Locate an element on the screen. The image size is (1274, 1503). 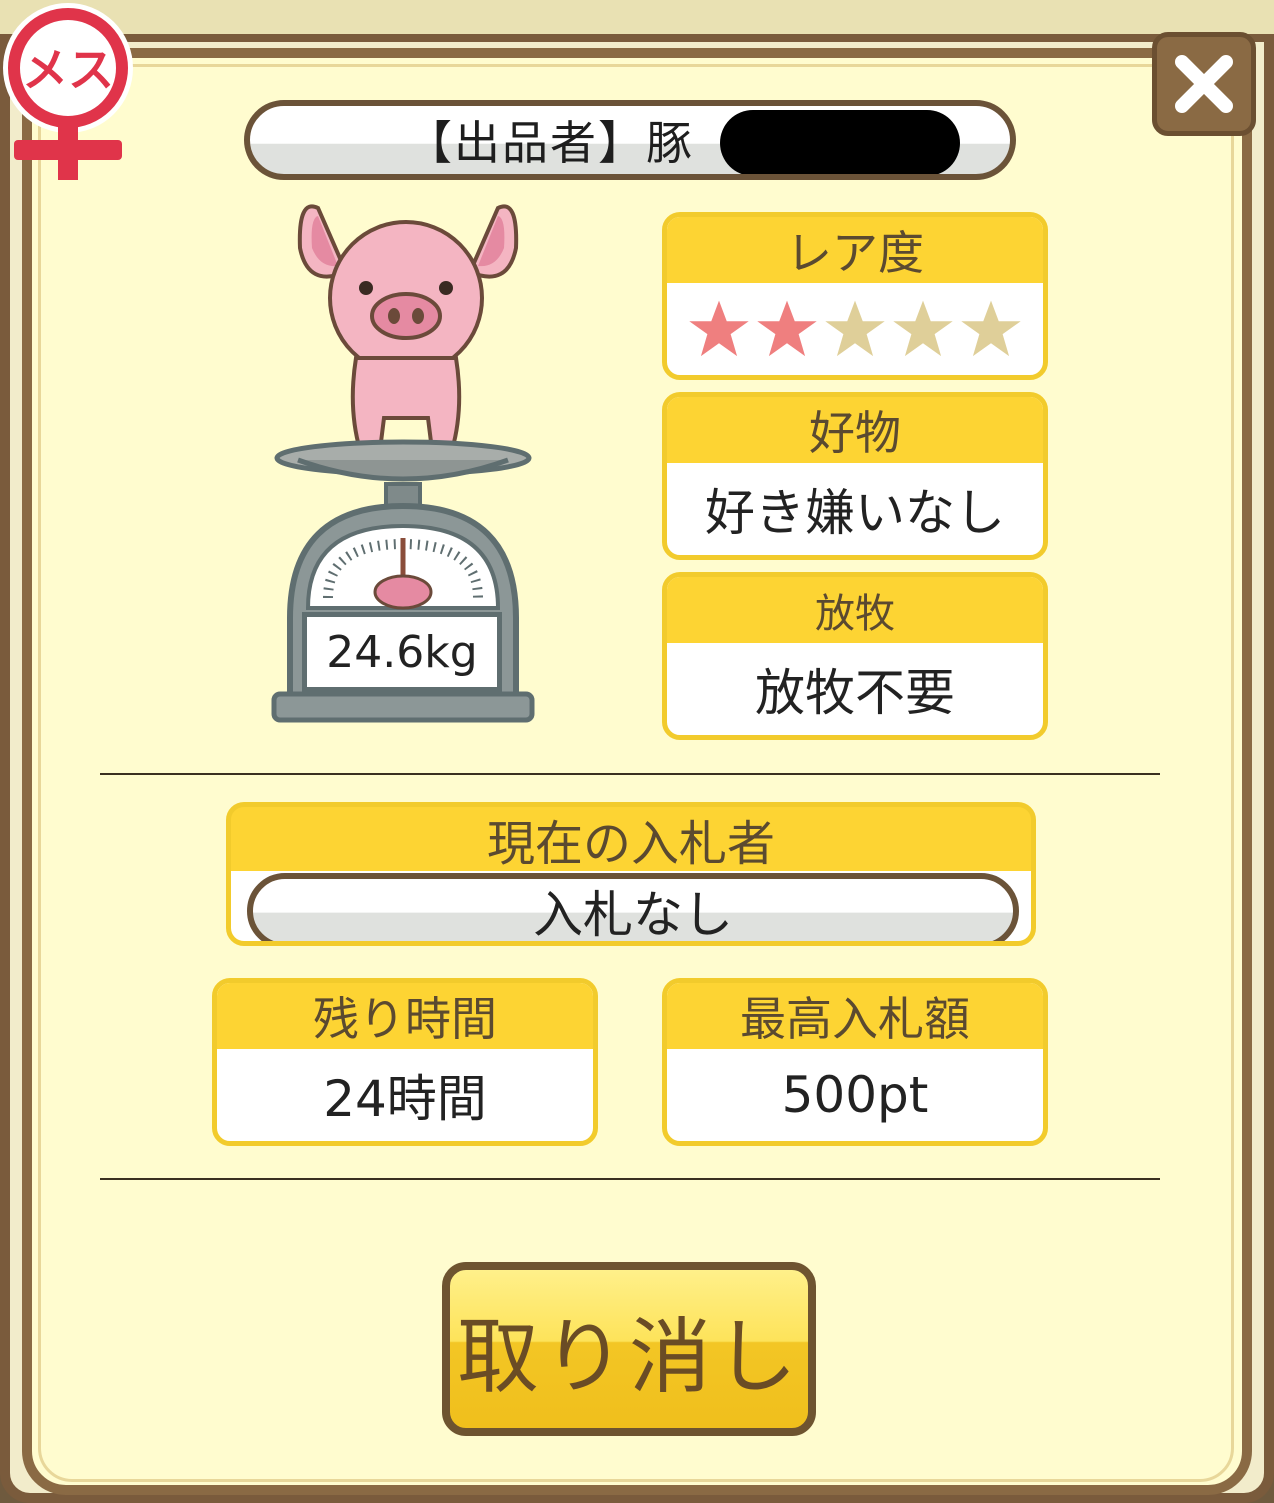
time-left-label: 残り時間 is located at coordinates (405, 1016).